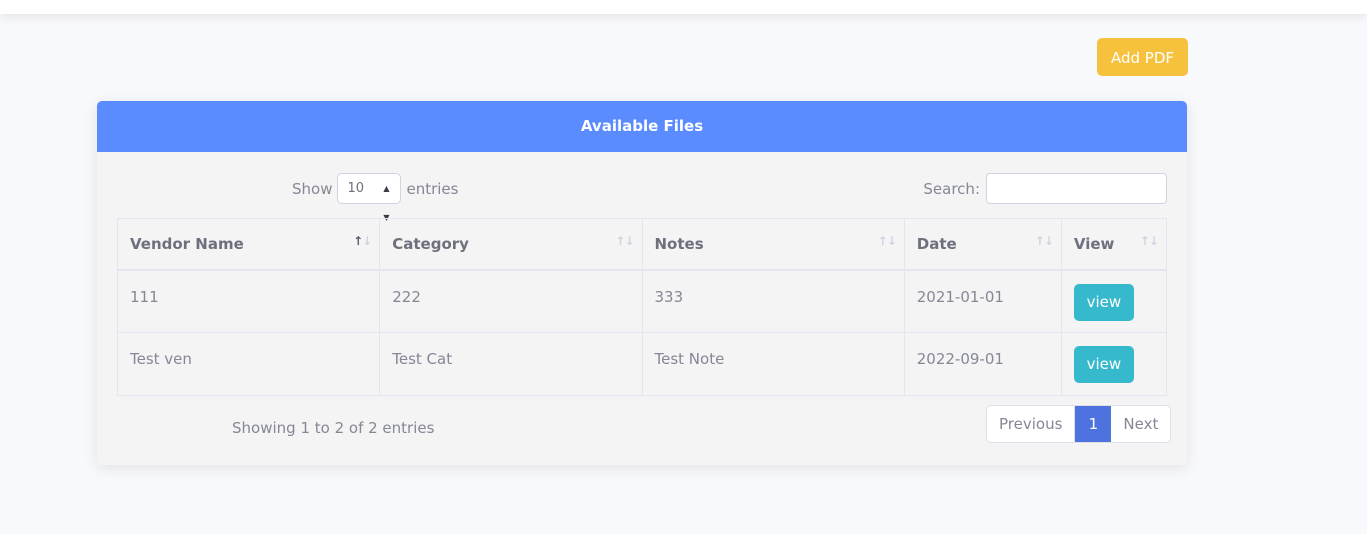  What do you see at coordinates (369, 197) in the screenshot?
I see `entries-select: 10 ▲ ▼` at bounding box center [369, 197].